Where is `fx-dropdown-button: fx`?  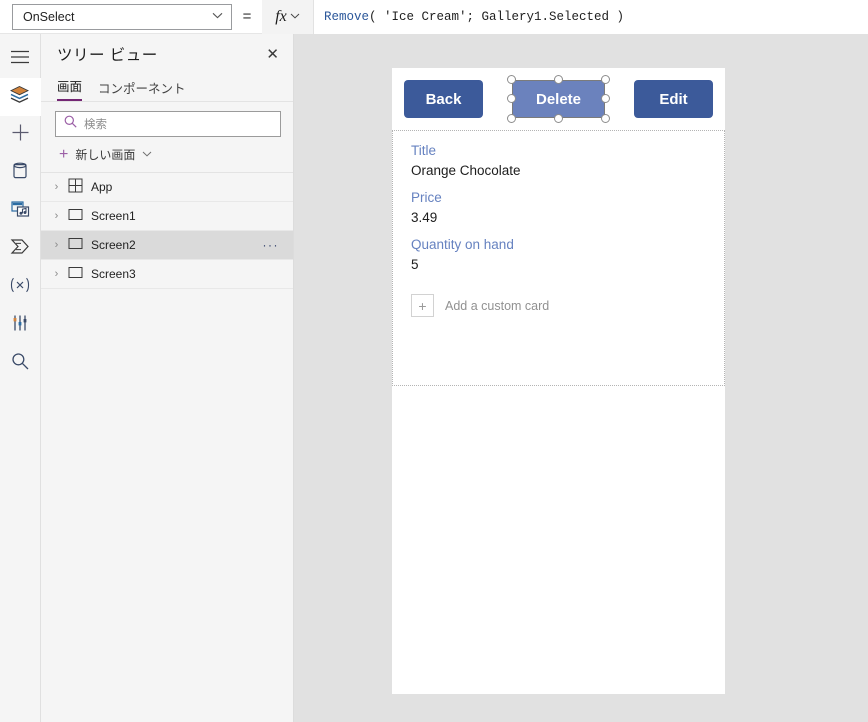 fx-dropdown-button: fx is located at coordinates (288, 17).